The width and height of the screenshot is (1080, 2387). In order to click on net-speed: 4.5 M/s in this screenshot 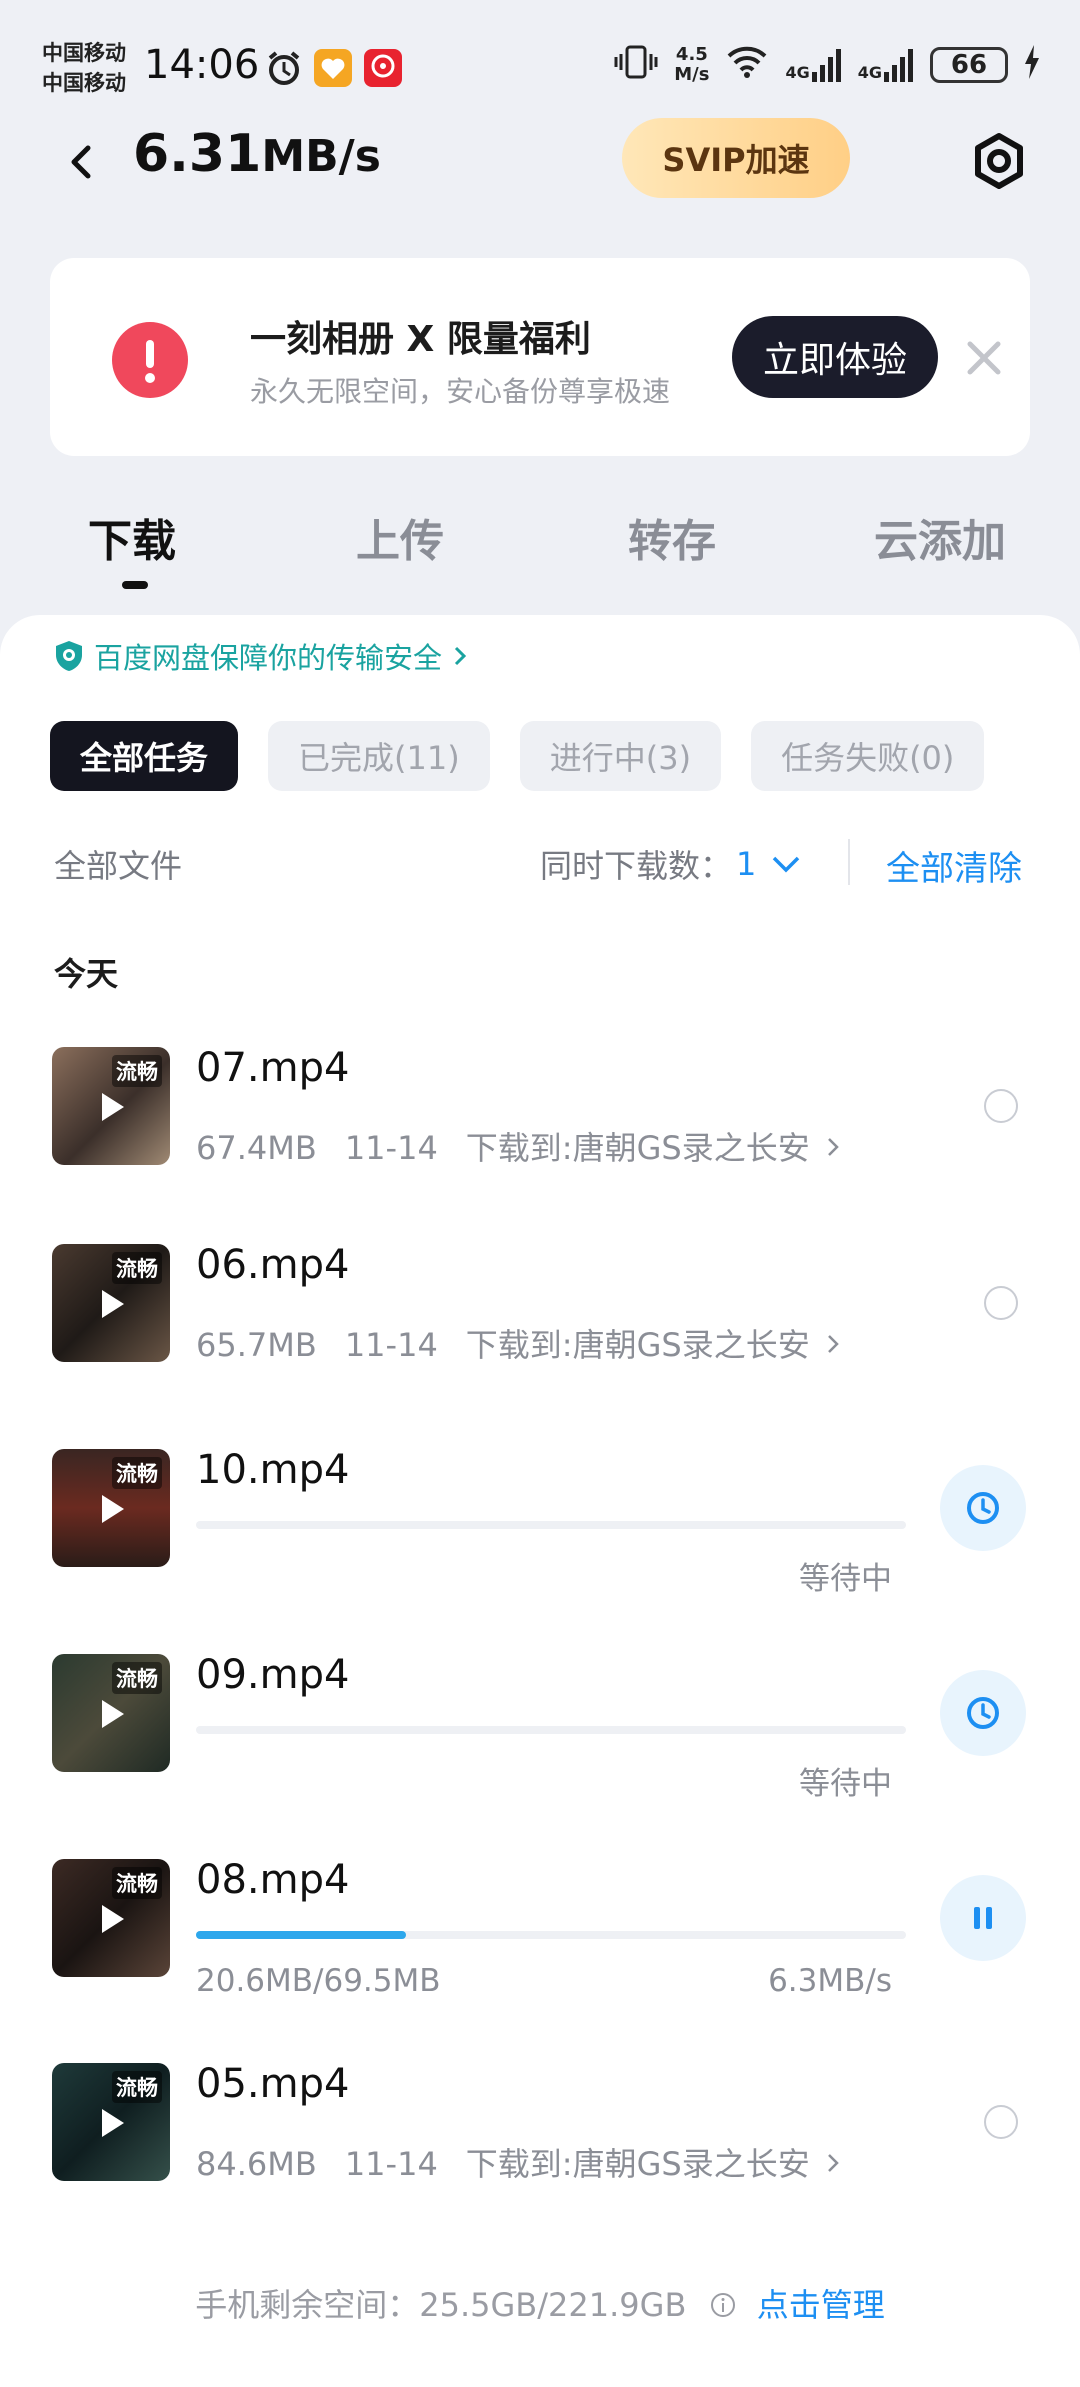, I will do `click(692, 64)`.